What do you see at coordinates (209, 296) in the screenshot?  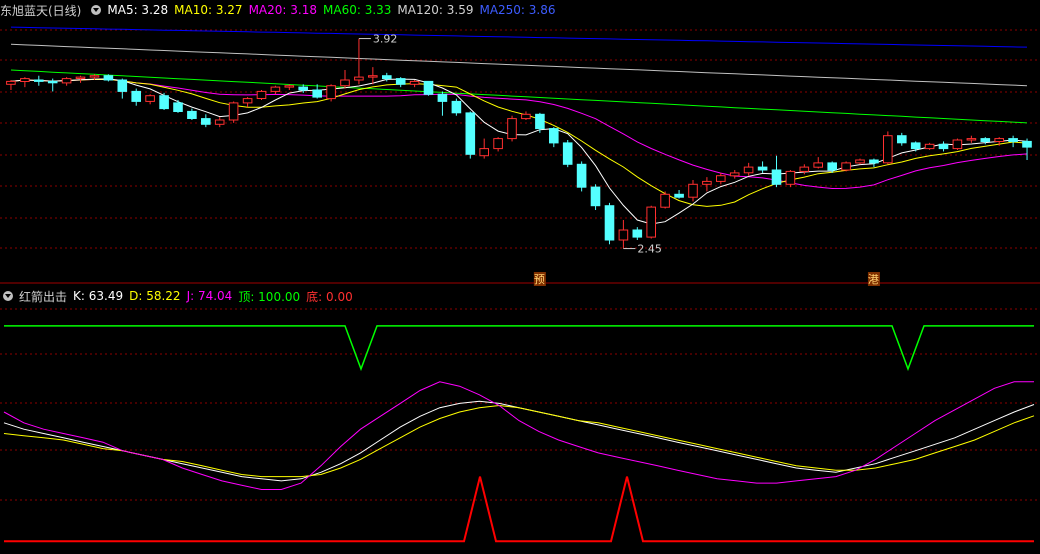 I see `j-value: J: 74.04` at bounding box center [209, 296].